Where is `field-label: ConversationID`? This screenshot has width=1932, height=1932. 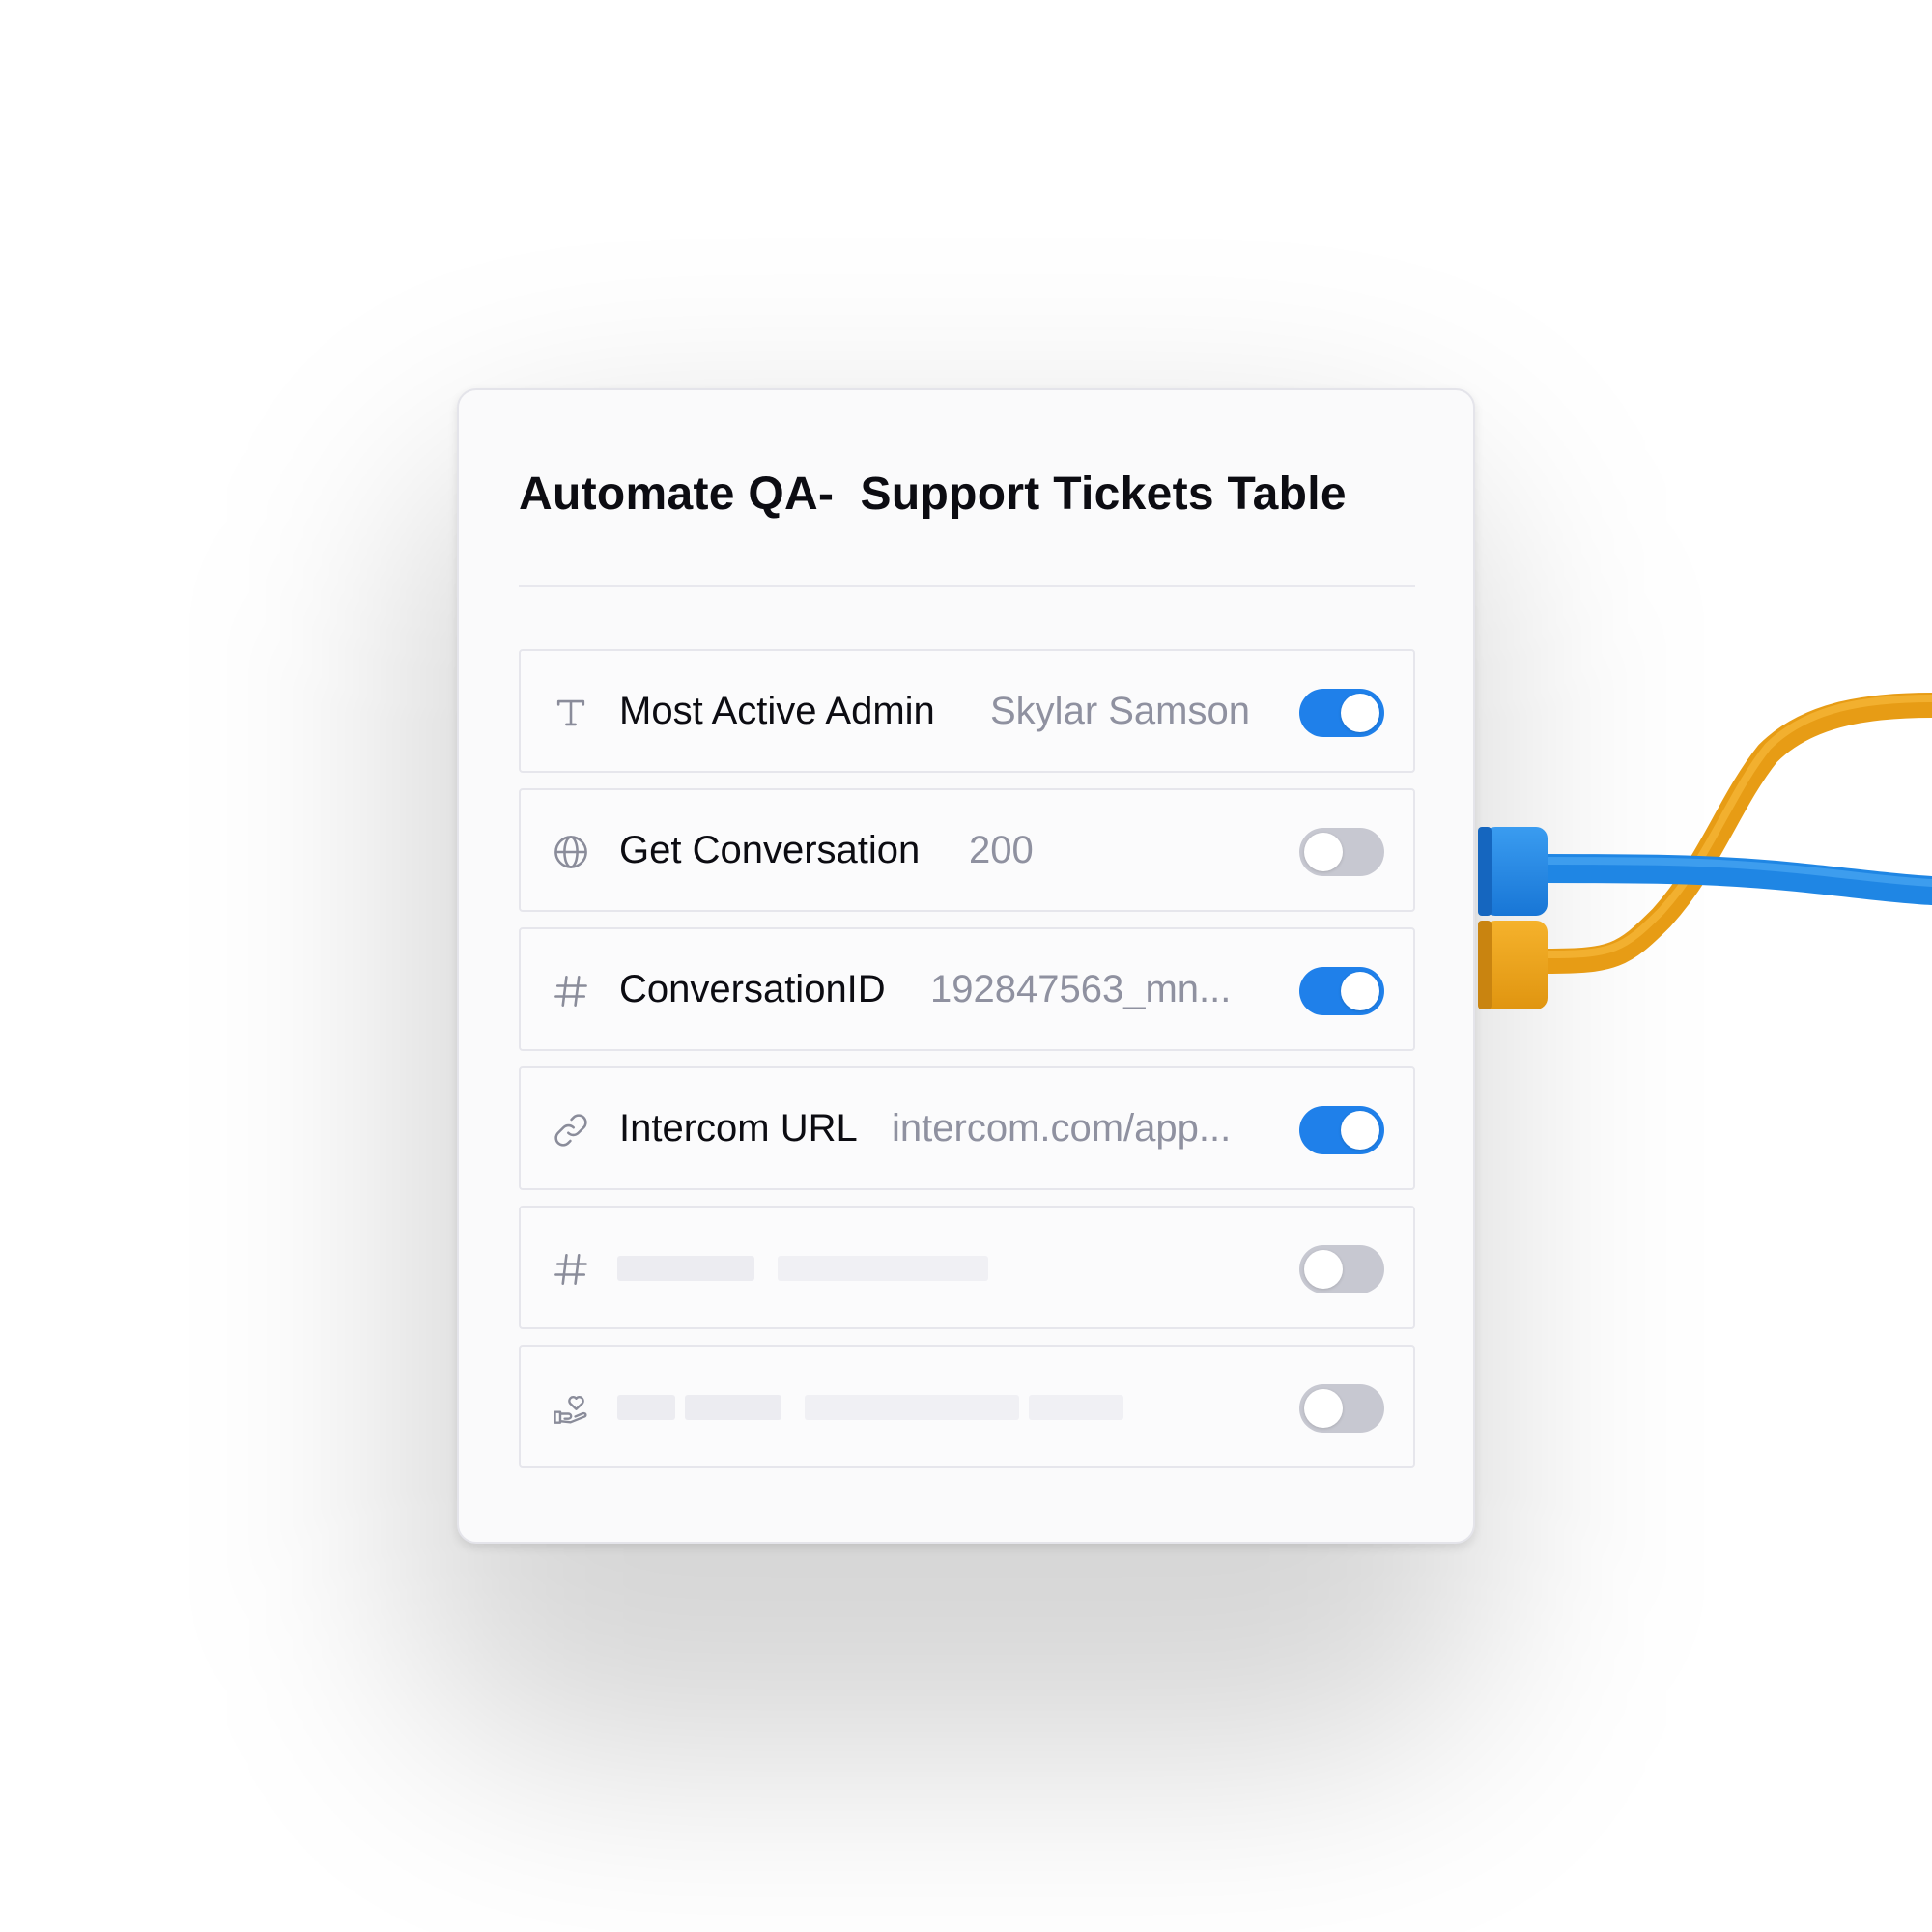 field-label: ConversationID is located at coordinates (752, 989).